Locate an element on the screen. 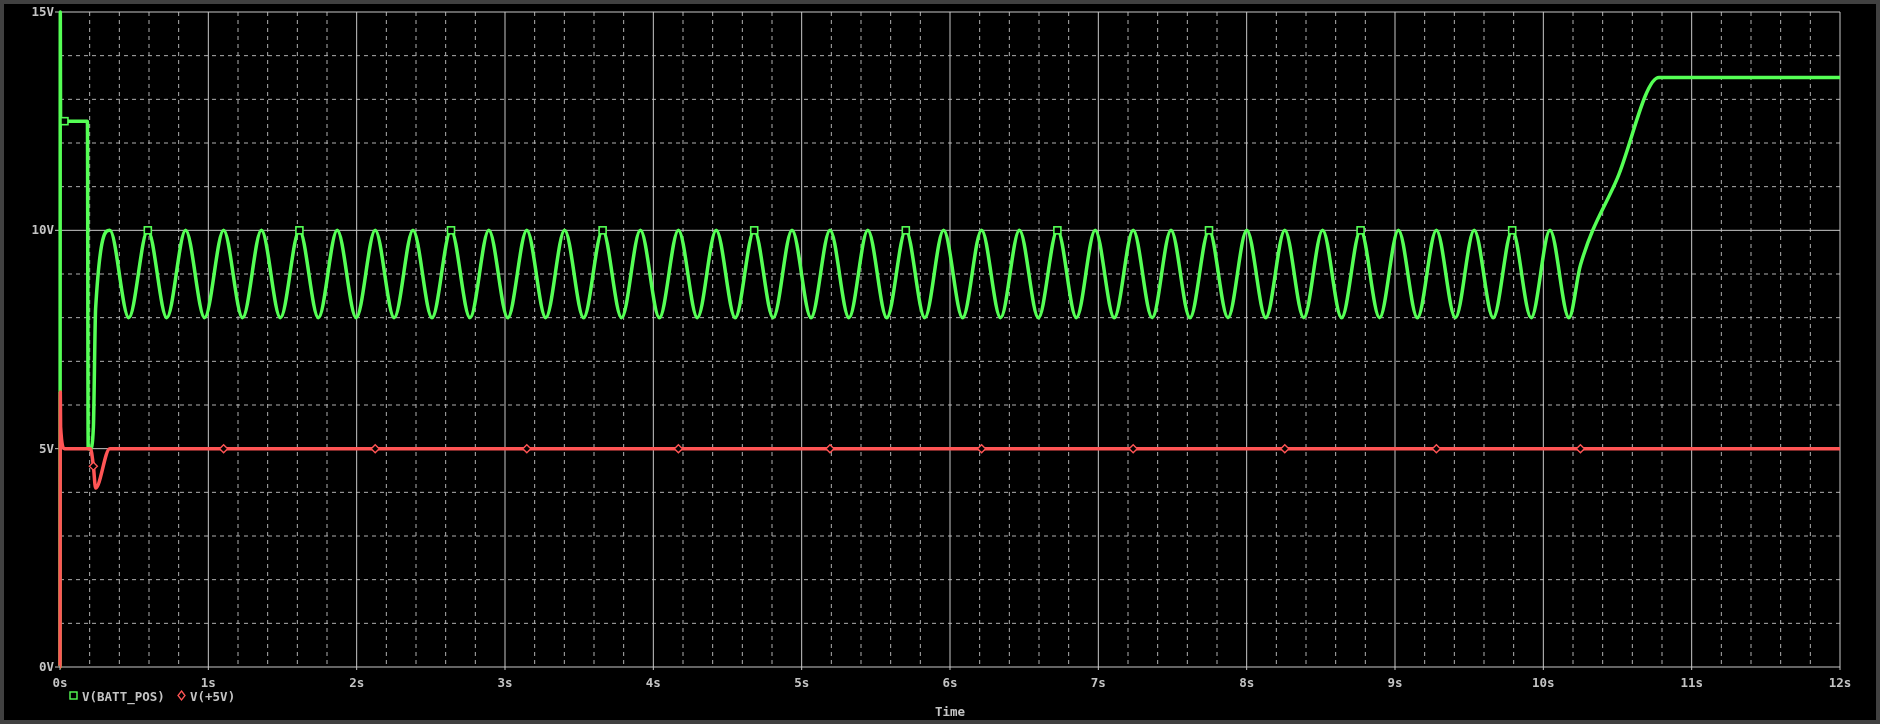  x-tick-label: 2s is located at coordinates (357, 682).